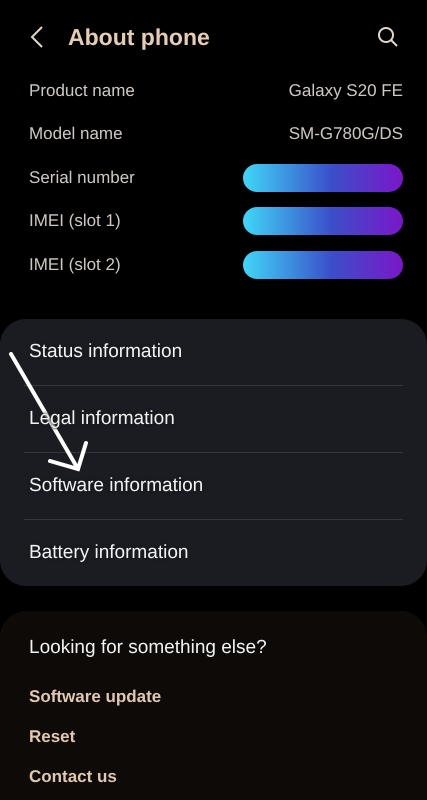  I want to click on info-label: IMEI (slot 2), so click(75, 264).